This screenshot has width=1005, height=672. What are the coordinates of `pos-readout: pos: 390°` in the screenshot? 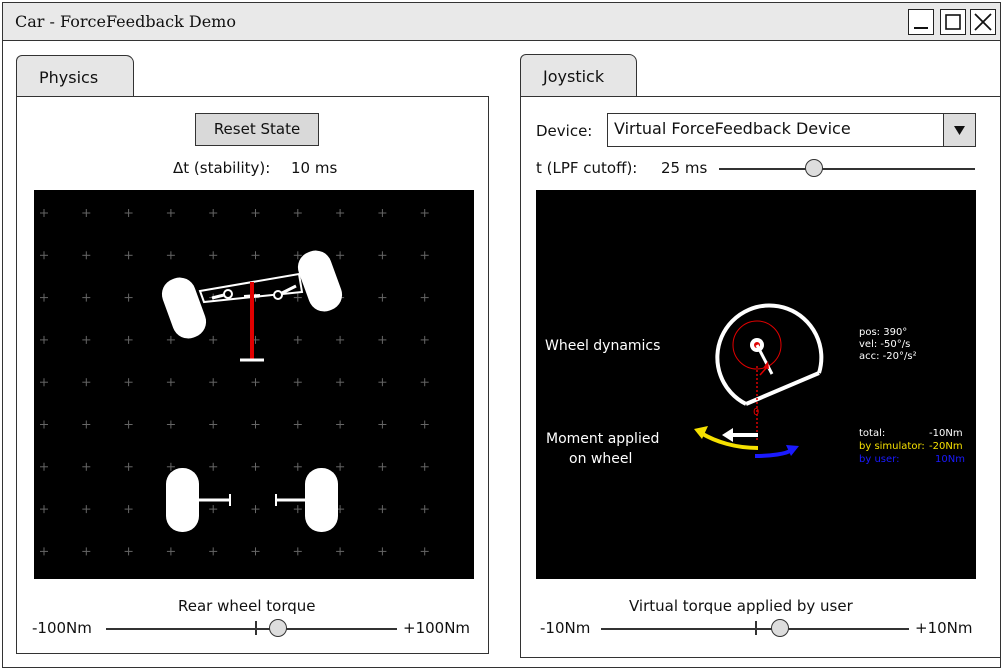 It's located at (883, 332).